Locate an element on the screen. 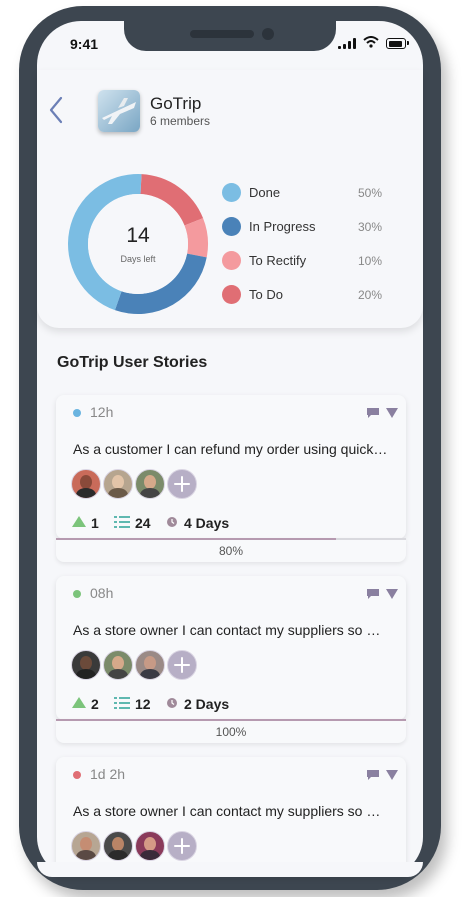 The height and width of the screenshot is (897, 464). days-remaining: 2 Days is located at coordinates (207, 704).